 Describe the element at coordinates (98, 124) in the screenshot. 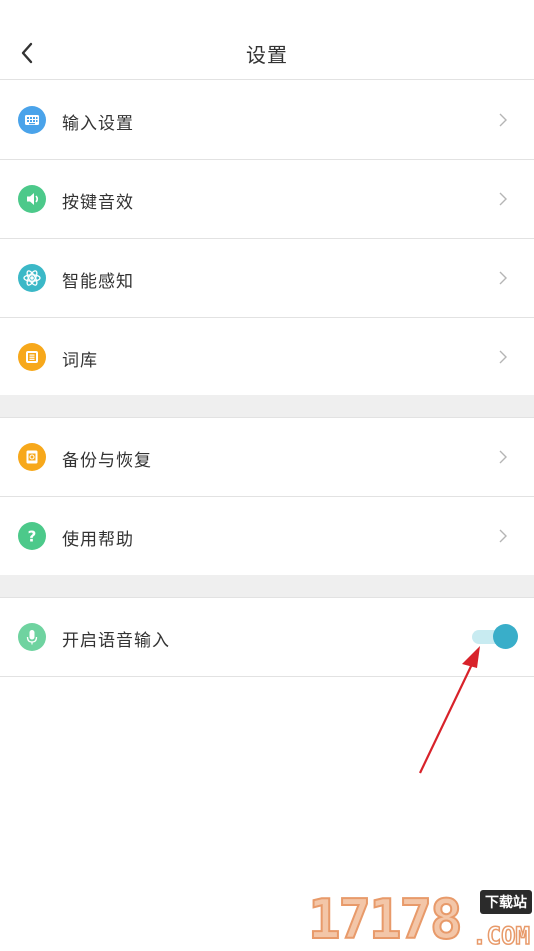

I see `row-label: 输入设置` at that location.